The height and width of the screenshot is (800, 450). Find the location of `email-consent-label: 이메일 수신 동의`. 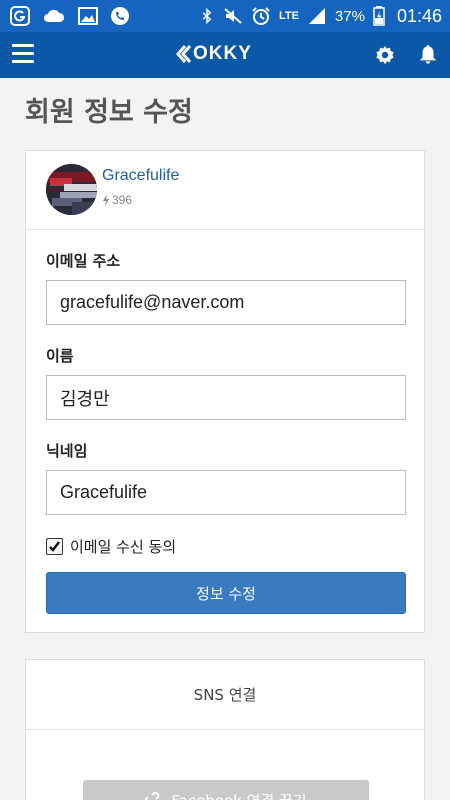

email-consent-label: 이메일 수신 동의 is located at coordinates (123, 547).